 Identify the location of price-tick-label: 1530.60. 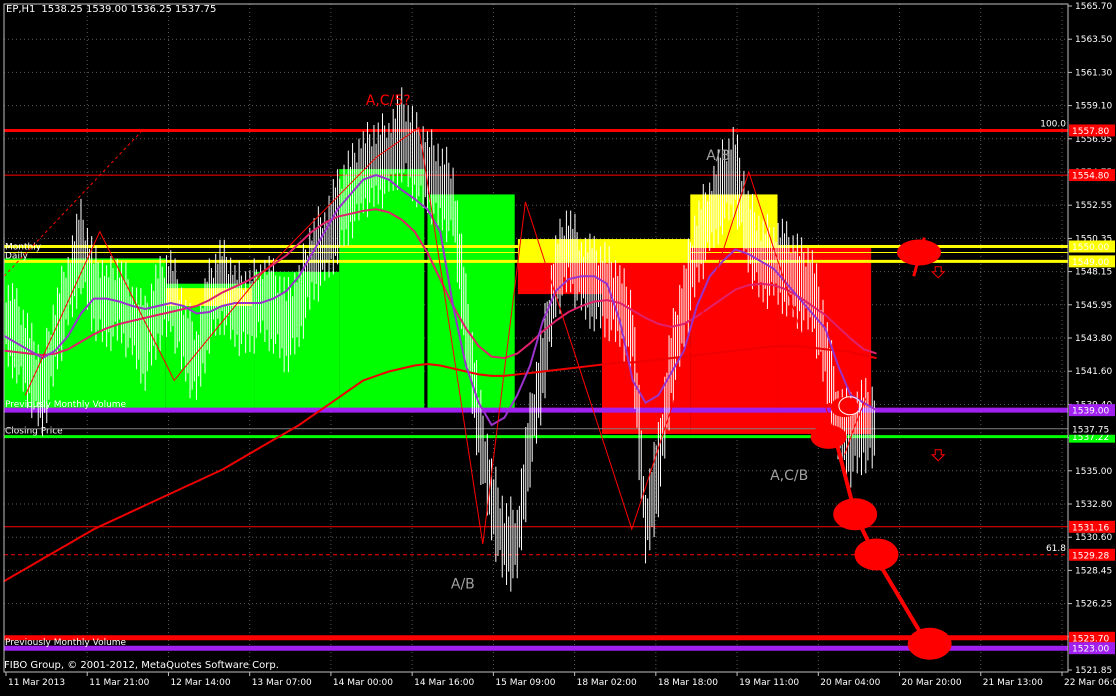
(1093, 538).